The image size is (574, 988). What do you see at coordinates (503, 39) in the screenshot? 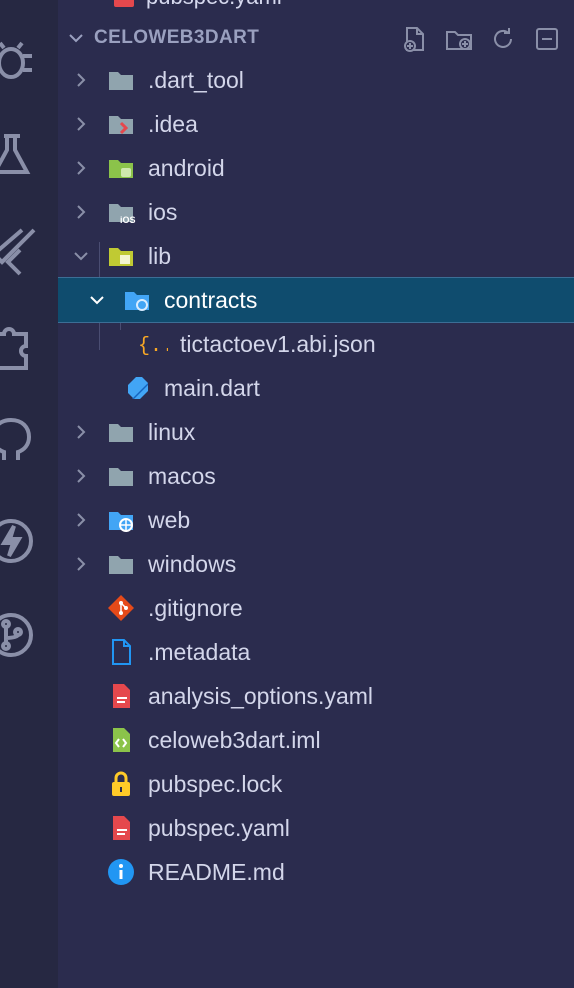
I see `refresh-icon` at bounding box center [503, 39].